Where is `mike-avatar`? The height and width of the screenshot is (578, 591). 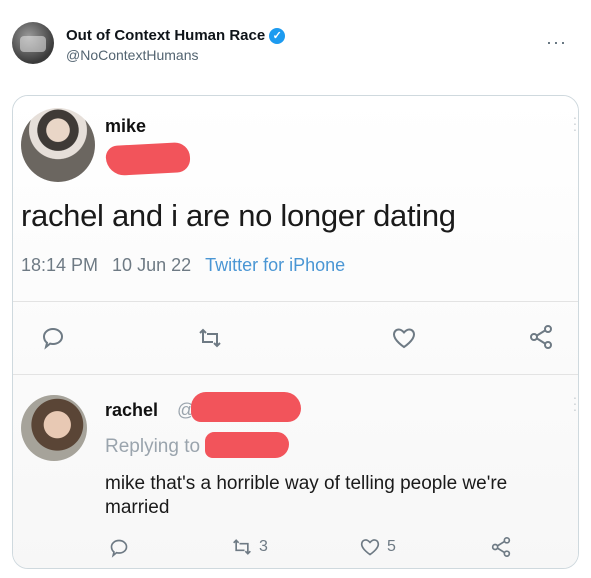 mike-avatar is located at coordinates (58, 145).